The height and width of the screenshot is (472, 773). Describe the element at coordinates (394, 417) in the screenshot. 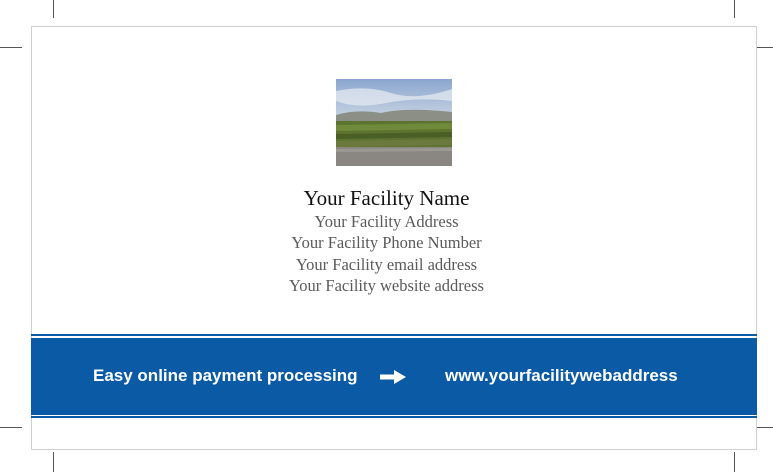

I see `banner-bottom-rule` at that location.